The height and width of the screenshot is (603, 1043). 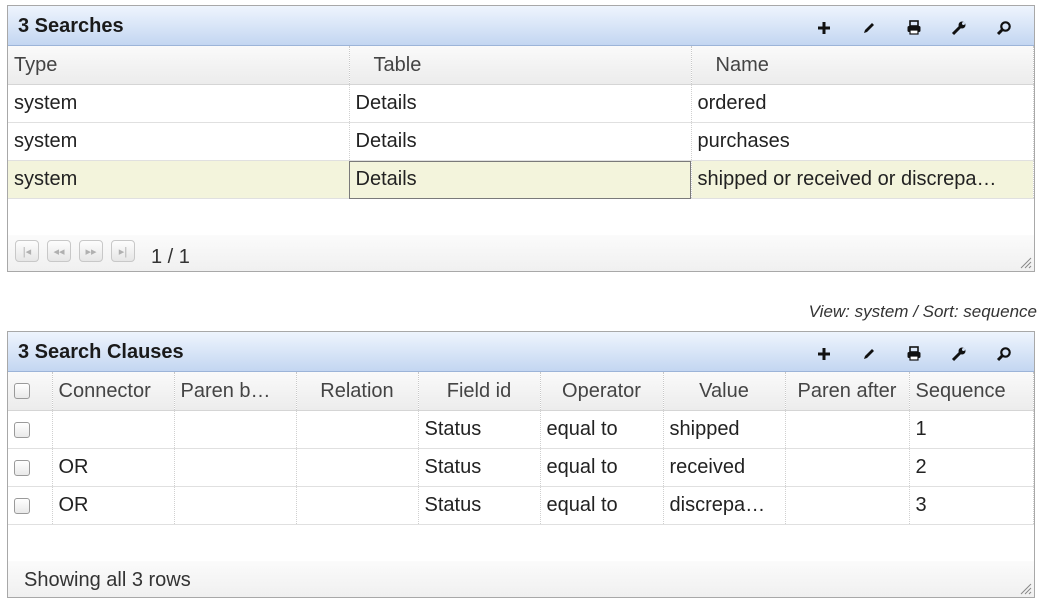 I want to click on page-indicator: 1 / 1, so click(x=170, y=257).